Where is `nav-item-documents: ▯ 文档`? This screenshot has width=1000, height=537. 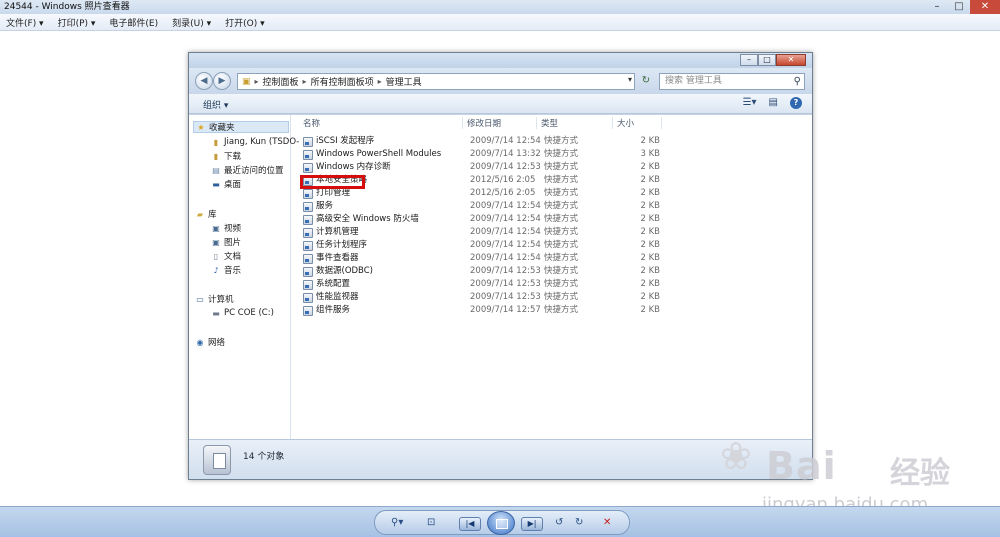
nav-item-documents: ▯ 文档 is located at coordinates (226, 256).